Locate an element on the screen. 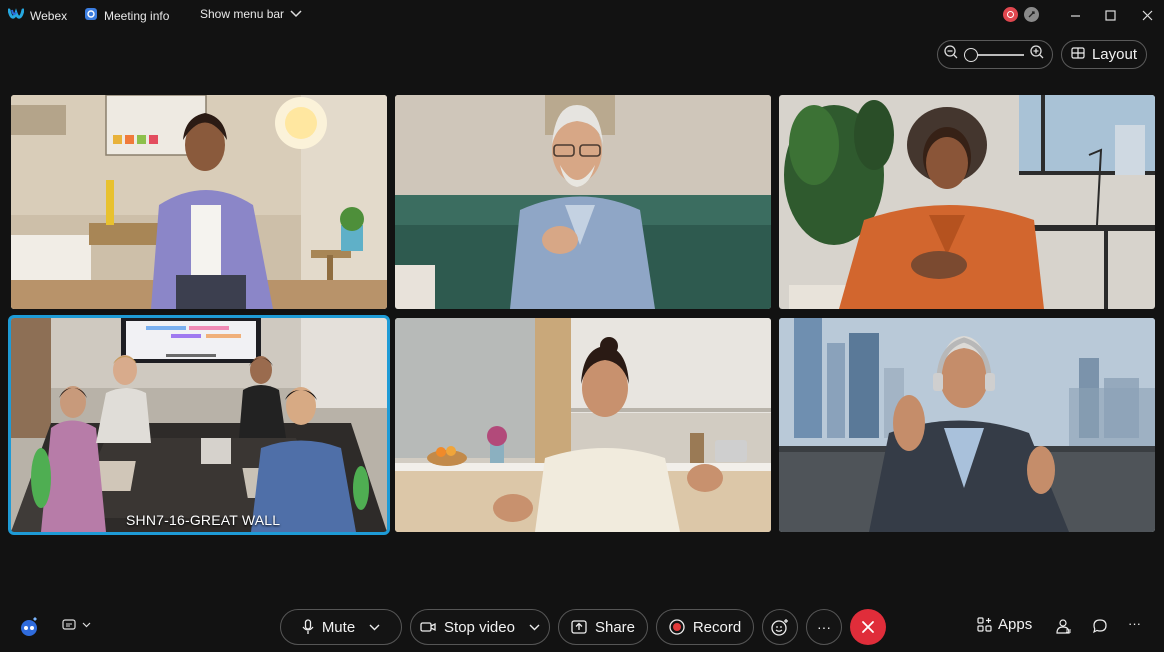 Image resolution: width=1164 pixels, height=652 pixels. title-bar: Webex Meeting info Show menu bar is located at coordinates (582, 15).